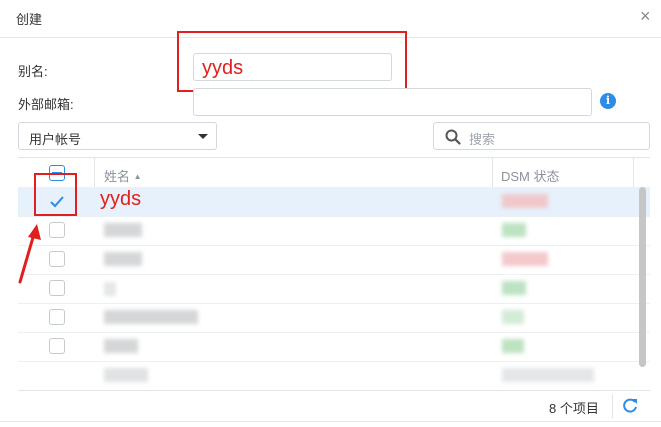 The height and width of the screenshot is (427, 661). What do you see at coordinates (645, 16) in the screenshot?
I see `close-icon: ×` at bounding box center [645, 16].